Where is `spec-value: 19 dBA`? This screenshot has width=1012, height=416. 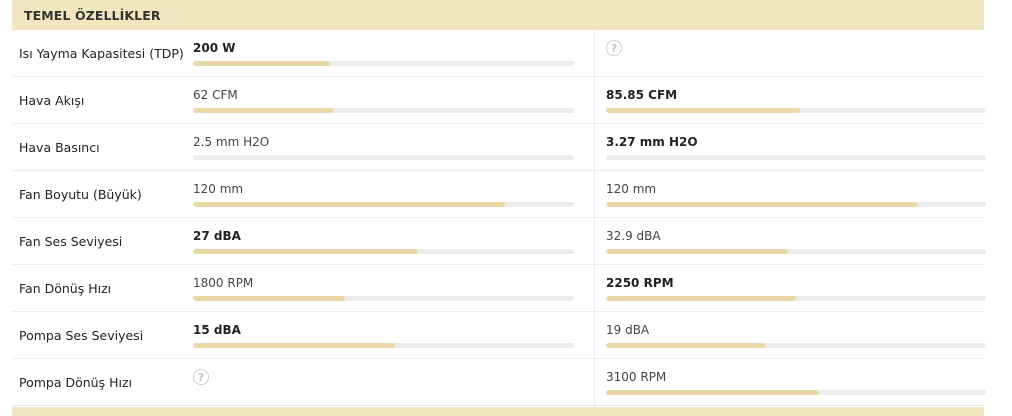 spec-value: 19 dBA is located at coordinates (628, 330).